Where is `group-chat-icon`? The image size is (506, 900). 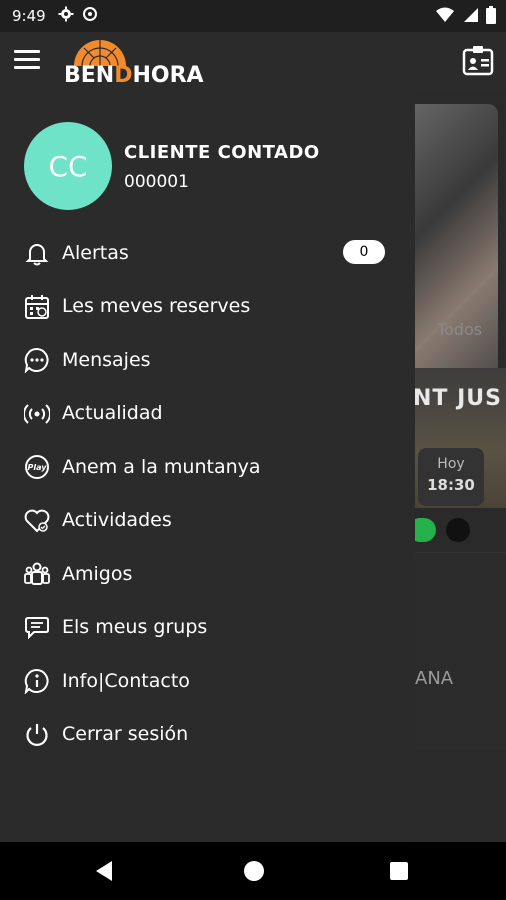
group-chat-icon is located at coordinates (37, 628).